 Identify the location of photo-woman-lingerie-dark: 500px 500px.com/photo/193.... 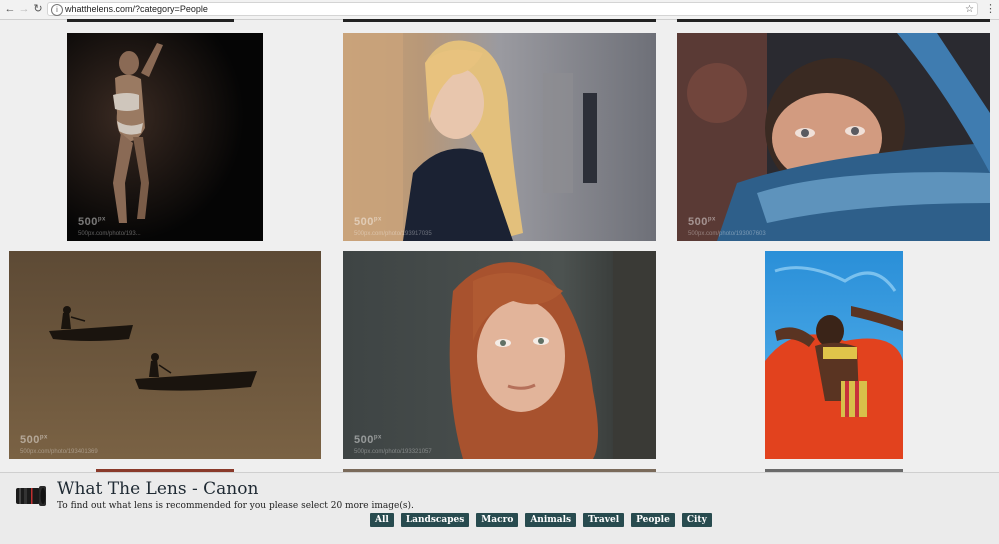
(165, 137).